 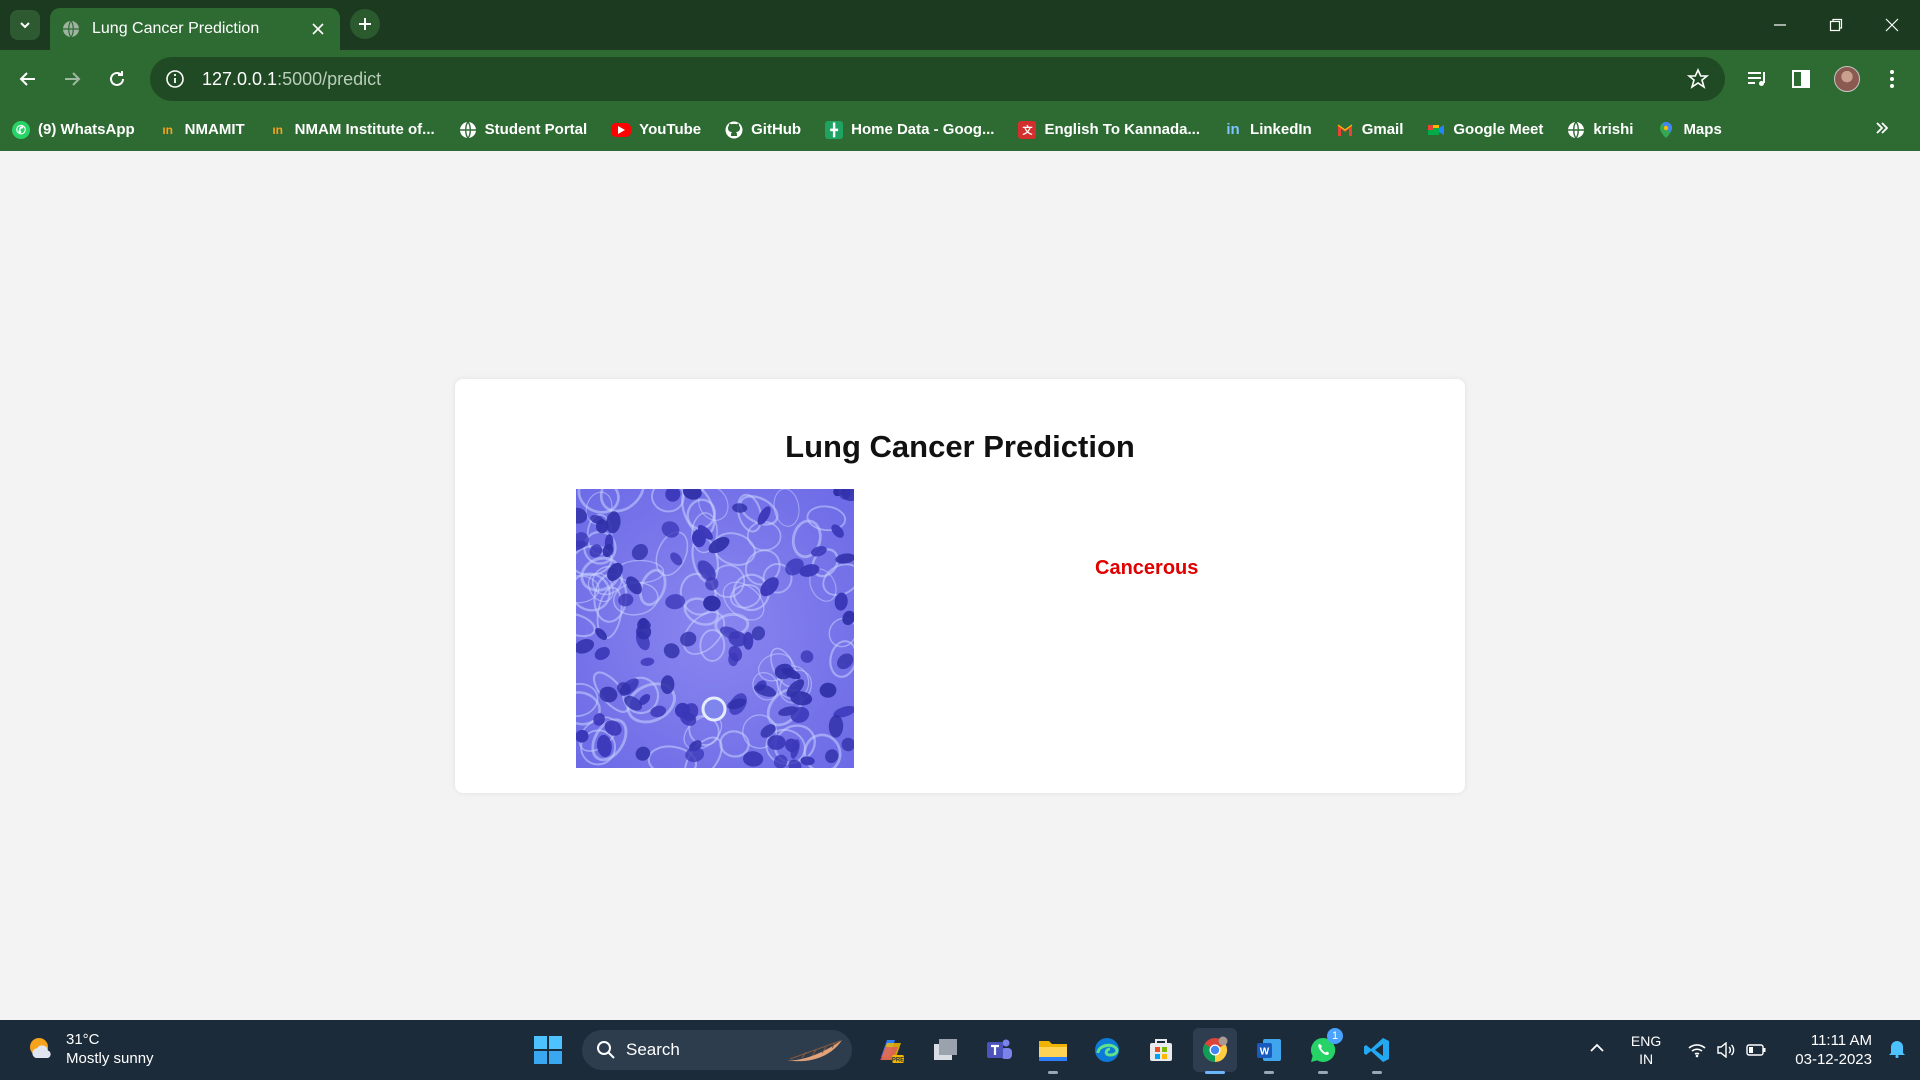 I want to click on bookmark-label: GitHub, so click(x=776, y=129).